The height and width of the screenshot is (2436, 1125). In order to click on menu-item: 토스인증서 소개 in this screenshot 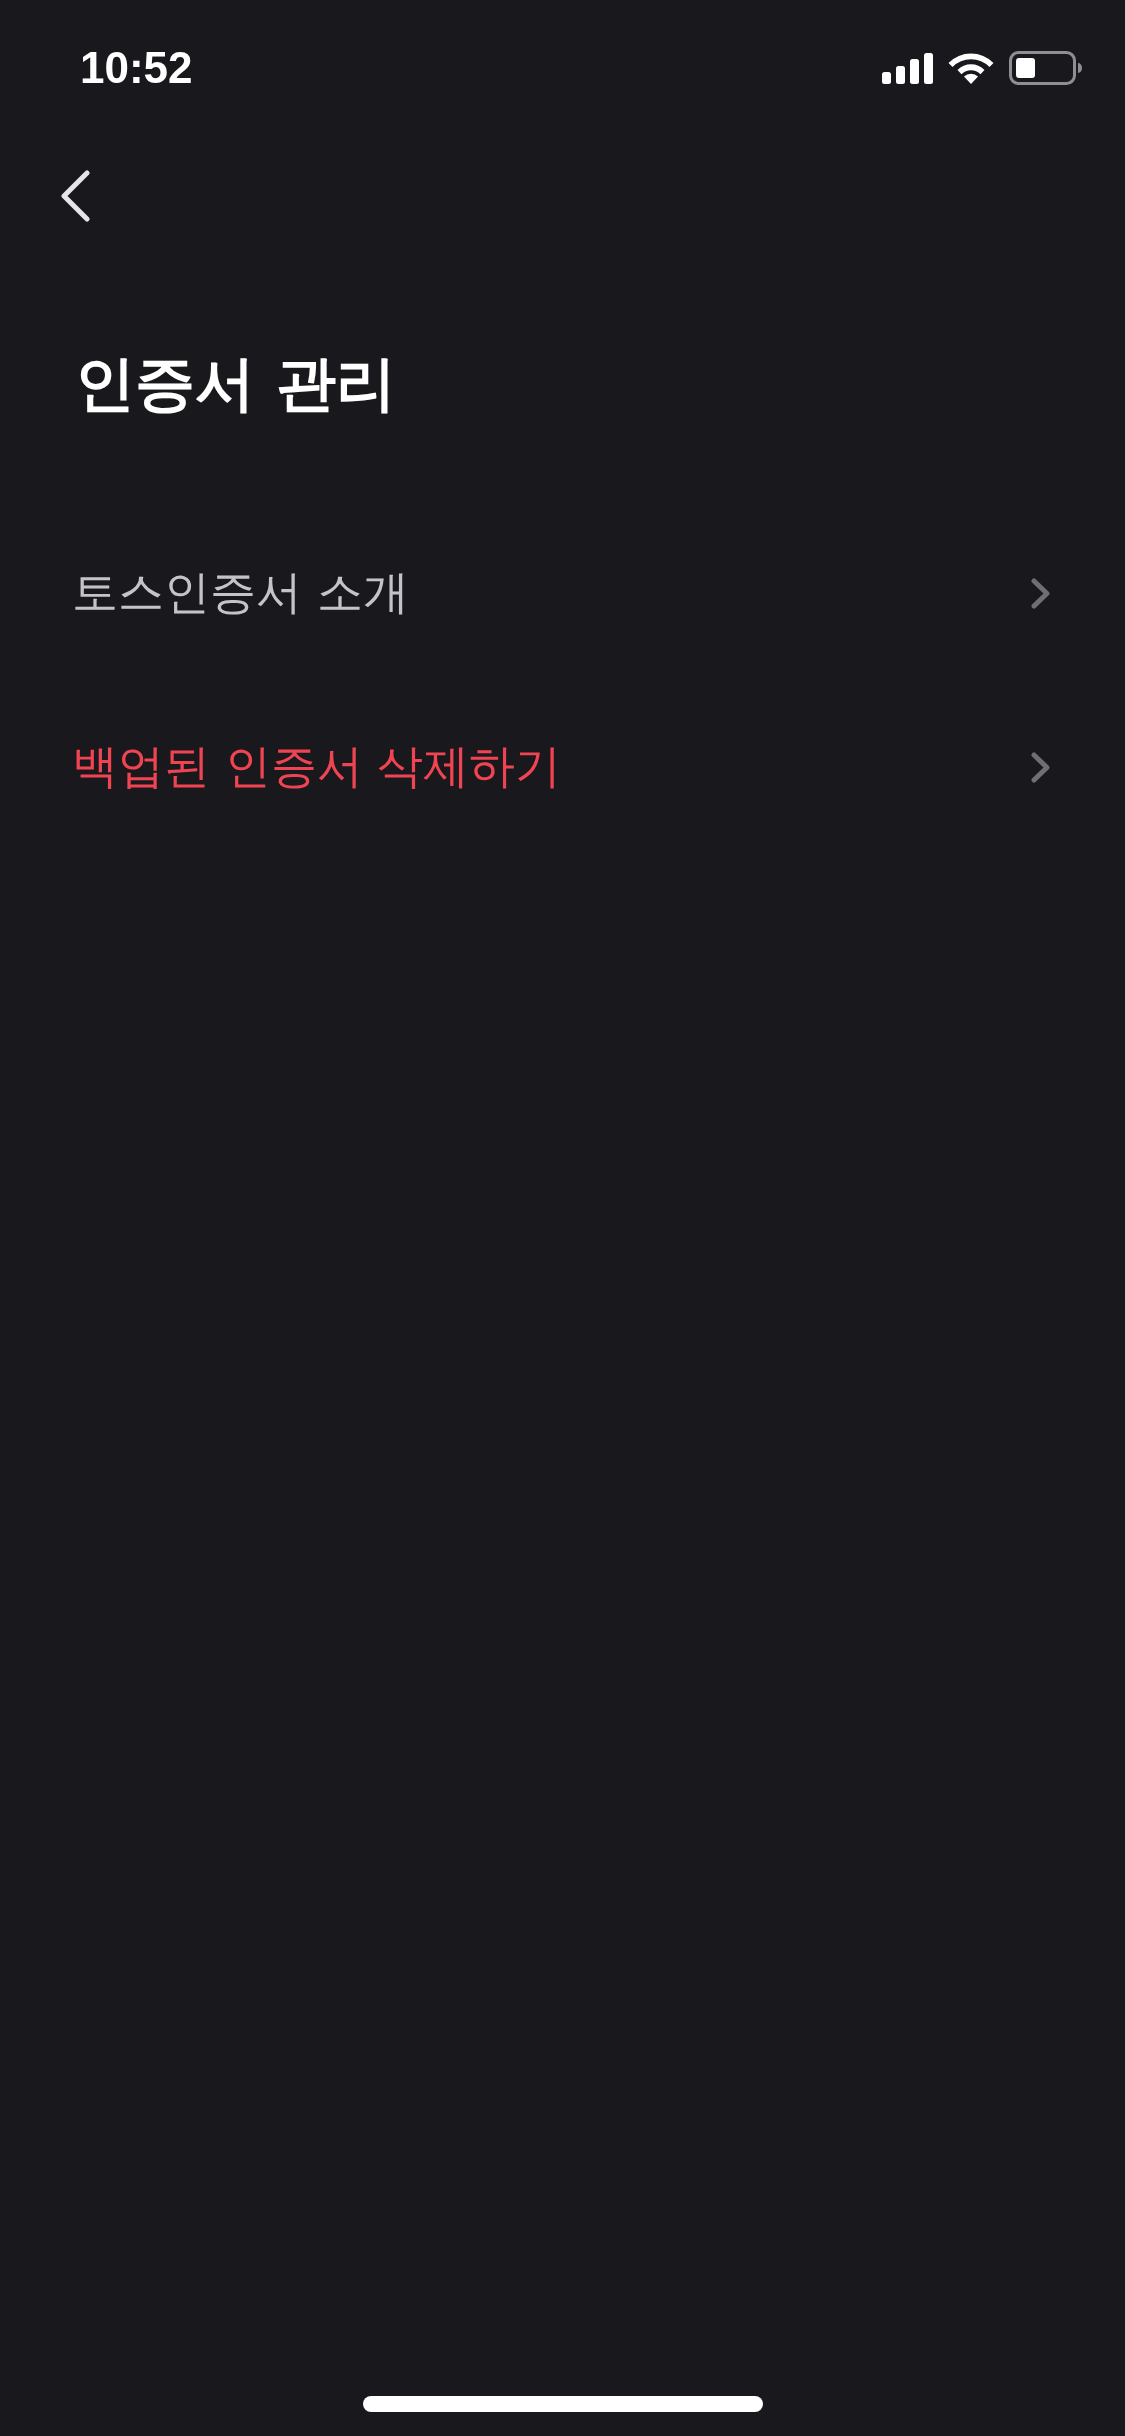, I will do `click(562, 593)`.